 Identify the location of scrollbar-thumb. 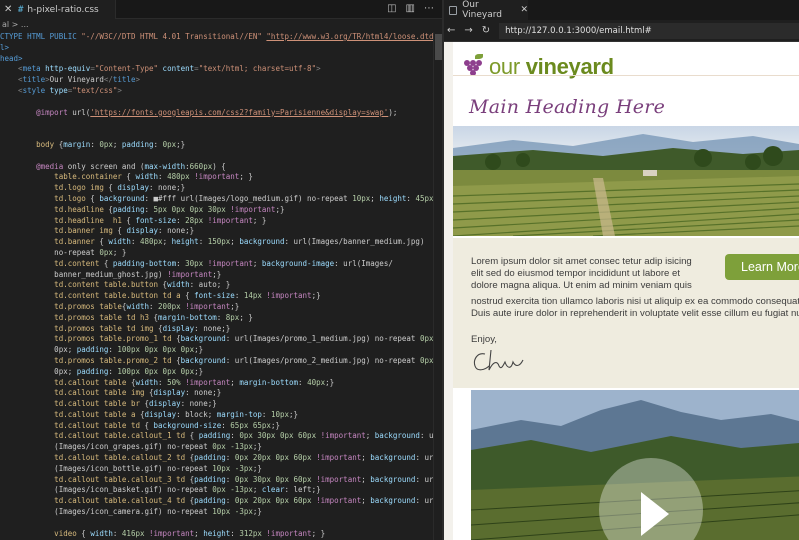
(438, 47).